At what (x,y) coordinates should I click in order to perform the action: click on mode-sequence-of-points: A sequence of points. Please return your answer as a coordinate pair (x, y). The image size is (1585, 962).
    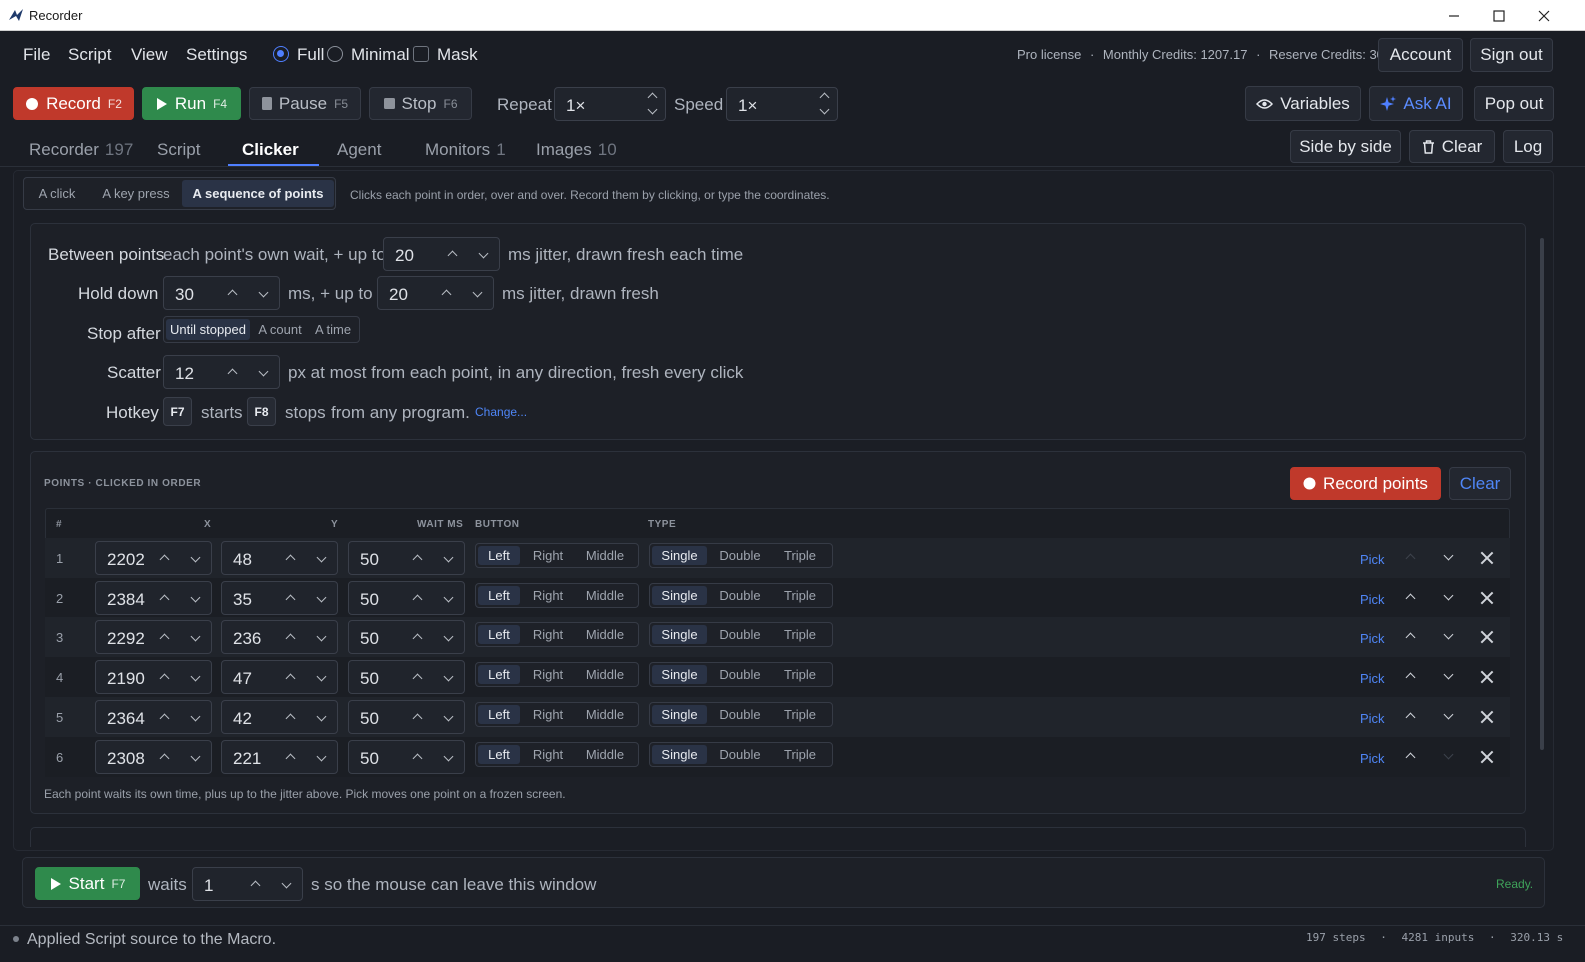
    Looking at the image, I should click on (258, 193).